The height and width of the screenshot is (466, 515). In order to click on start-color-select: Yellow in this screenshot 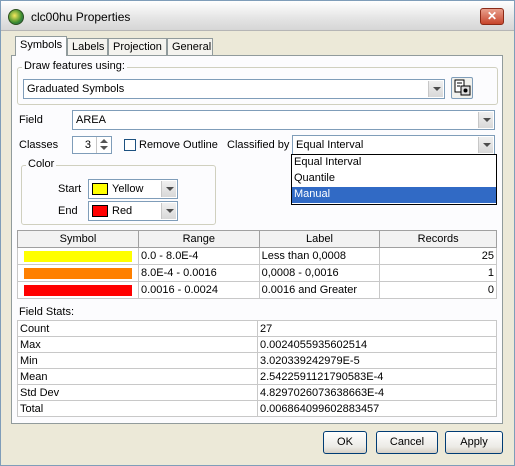, I will do `click(133, 189)`.